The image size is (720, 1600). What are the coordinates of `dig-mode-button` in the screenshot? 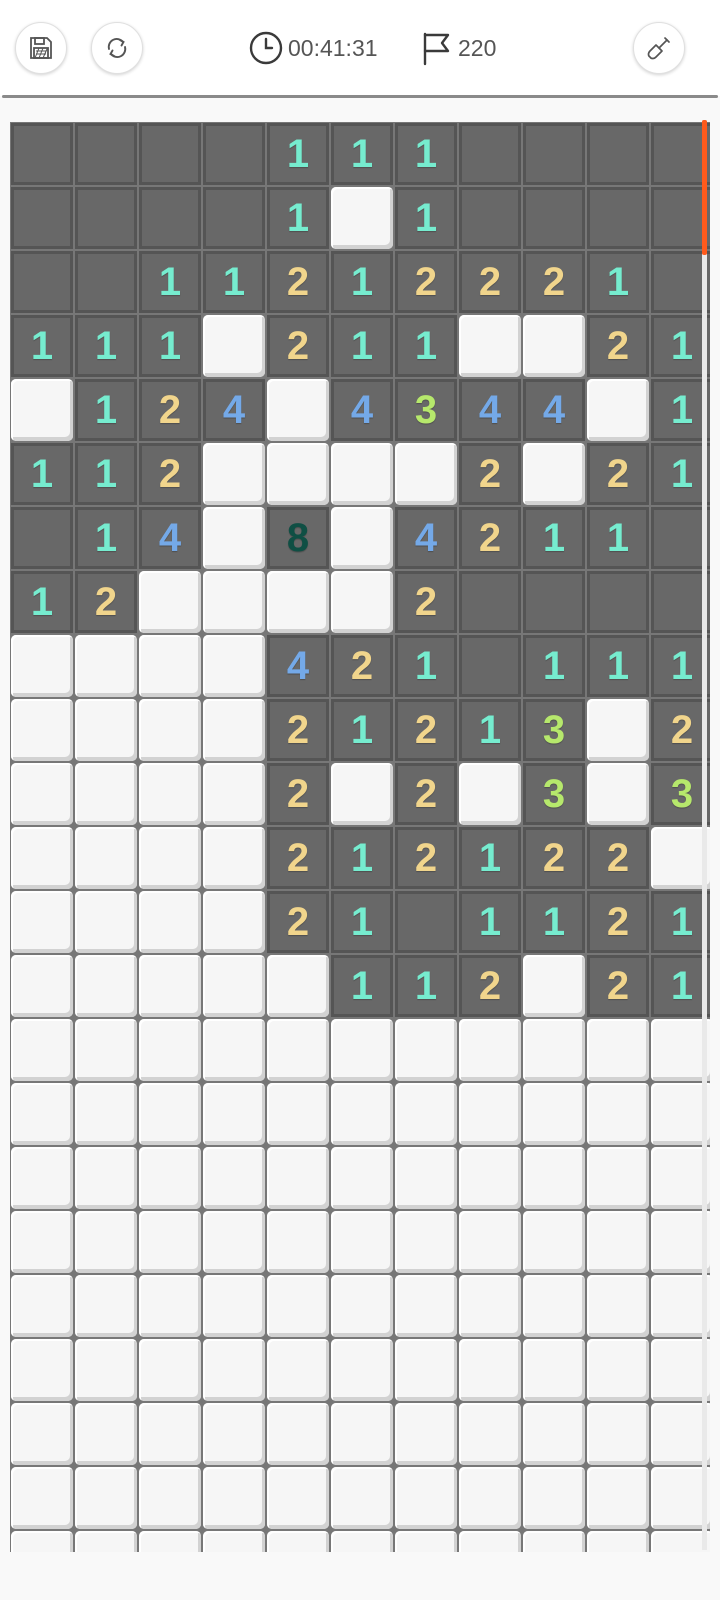 It's located at (659, 48).